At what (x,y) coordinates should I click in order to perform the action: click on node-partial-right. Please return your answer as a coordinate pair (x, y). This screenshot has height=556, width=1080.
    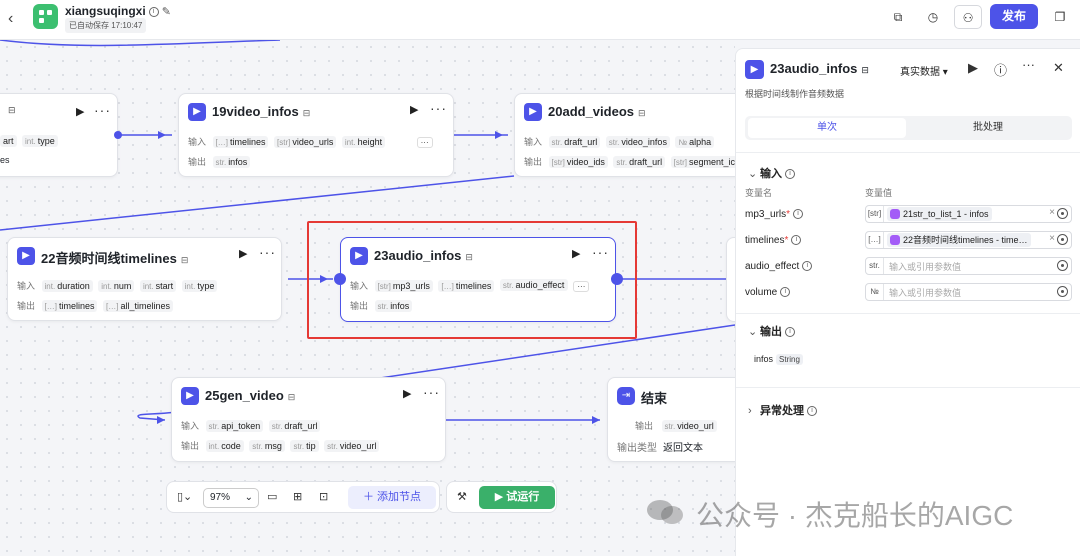
    Looking at the image, I should click on (730, 279).